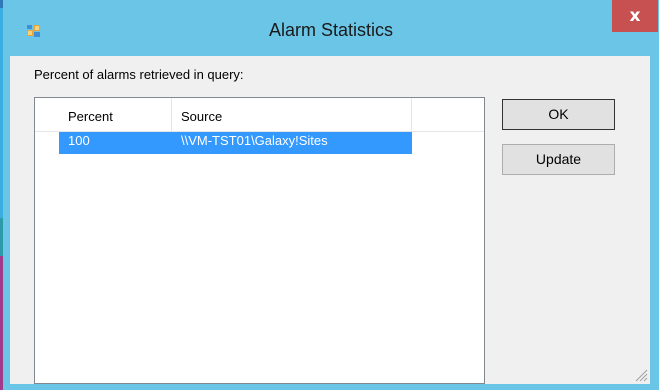 Image resolution: width=659 pixels, height=390 pixels. Describe the element at coordinates (558, 114) in the screenshot. I see `ok-button: OK` at that location.